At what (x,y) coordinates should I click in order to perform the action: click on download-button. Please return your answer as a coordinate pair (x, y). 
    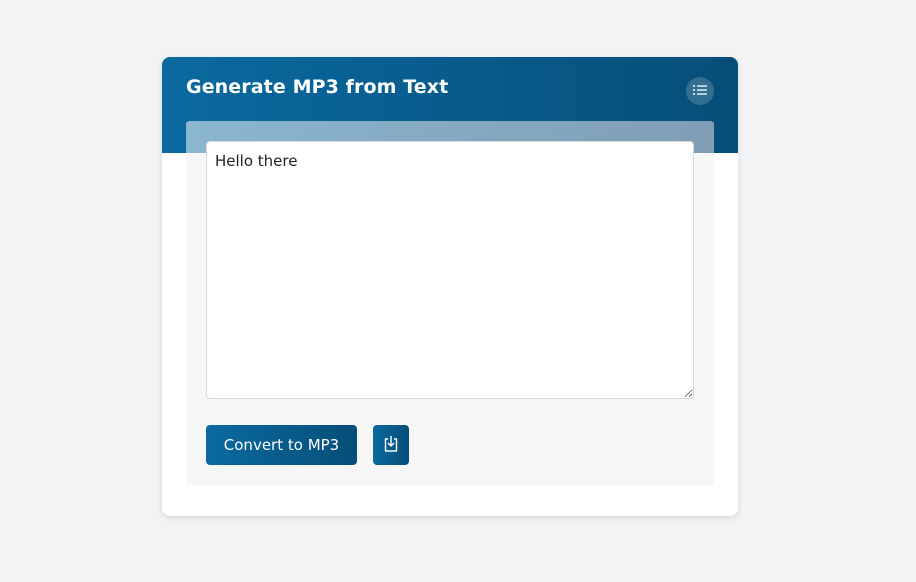
    Looking at the image, I should click on (391, 445).